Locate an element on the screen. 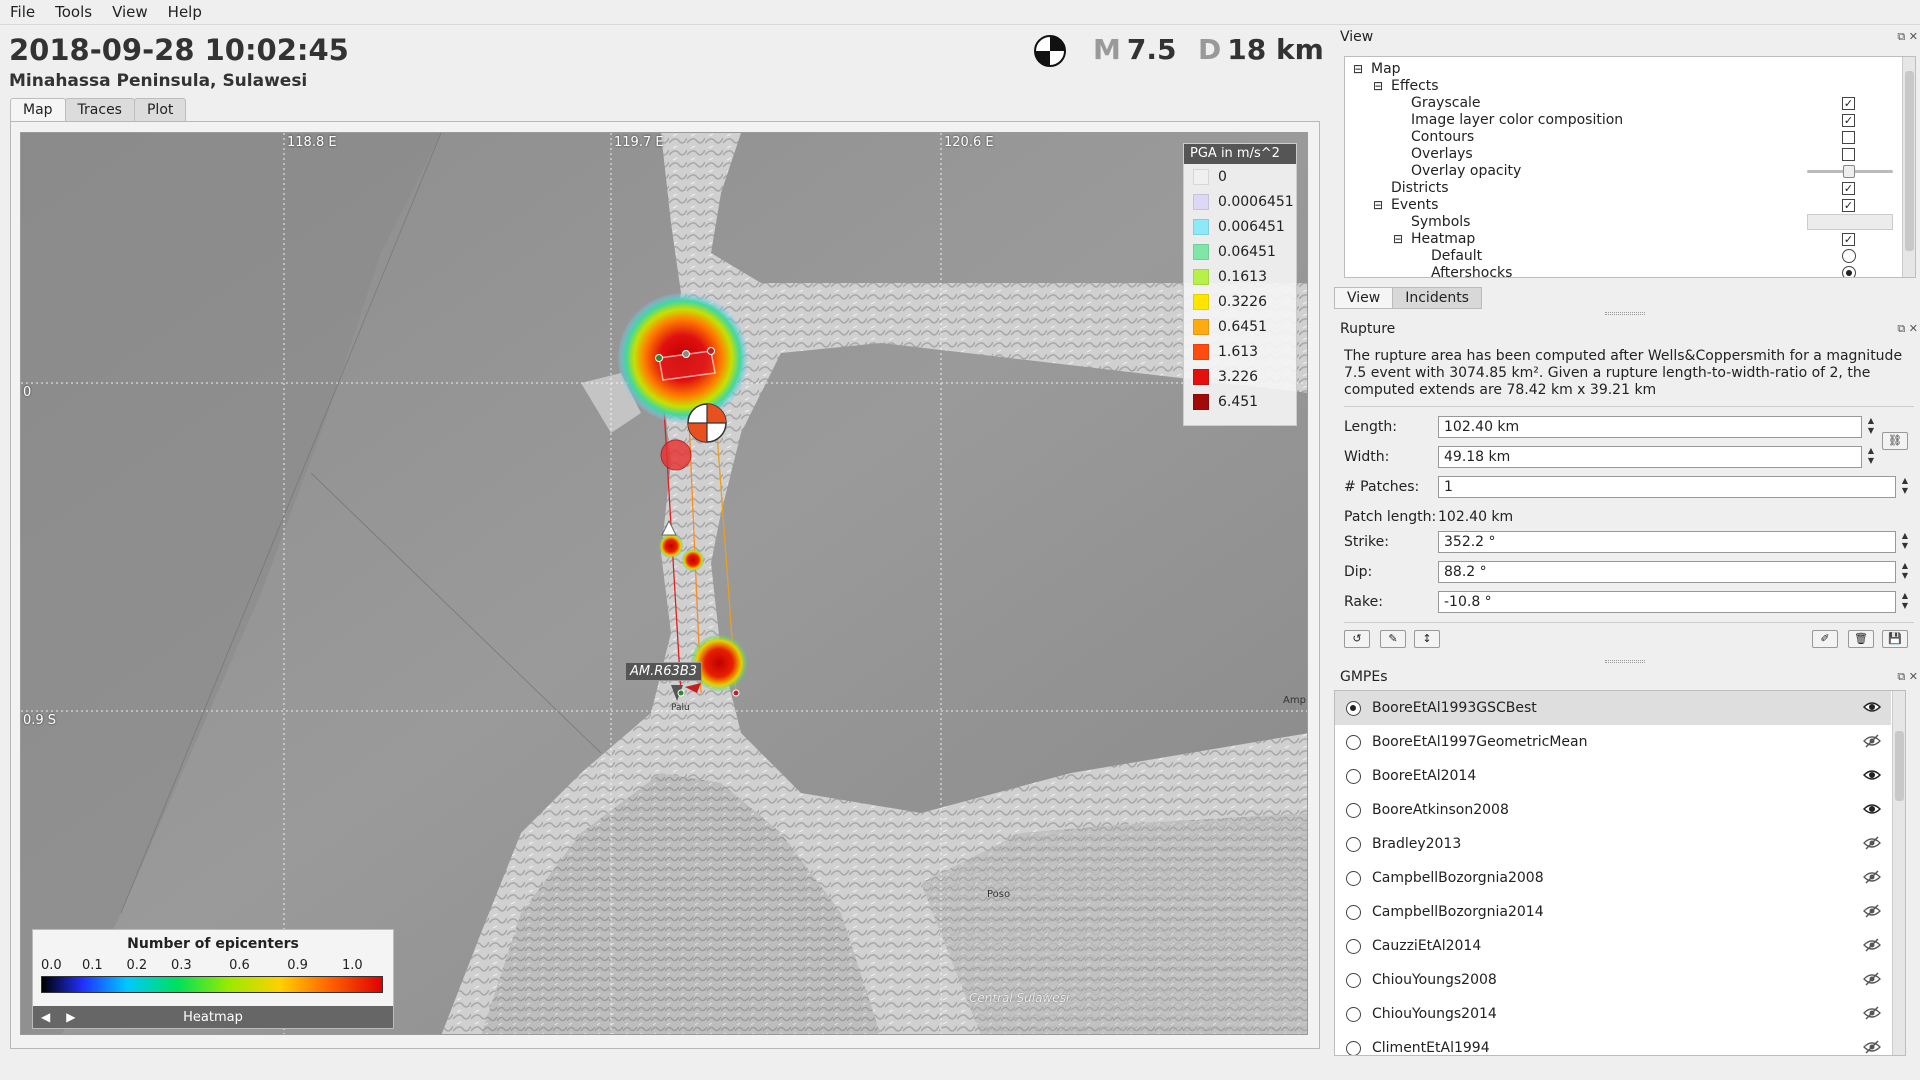  rupture-field-input: 1 is located at coordinates (1667, 487).